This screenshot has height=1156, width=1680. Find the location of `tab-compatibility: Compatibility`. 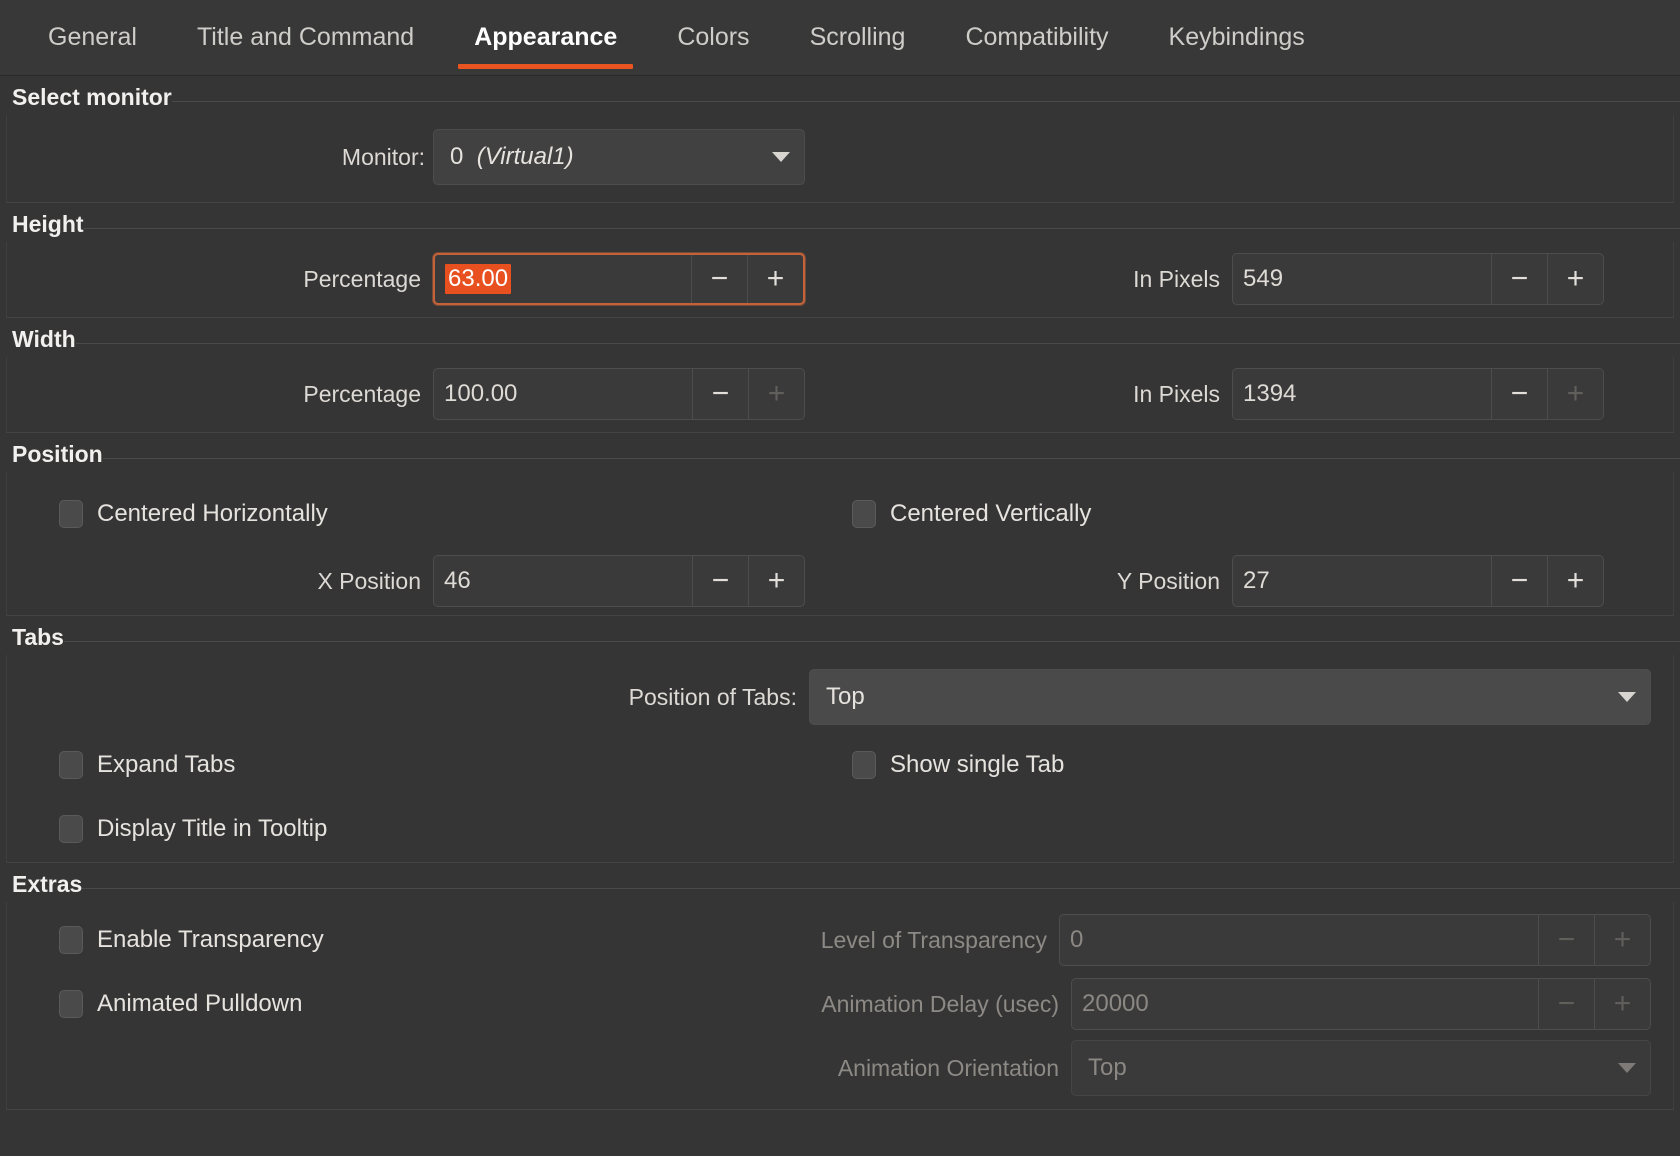

tab-compatibility: Compatibility is located at coordinates (1036, 37).